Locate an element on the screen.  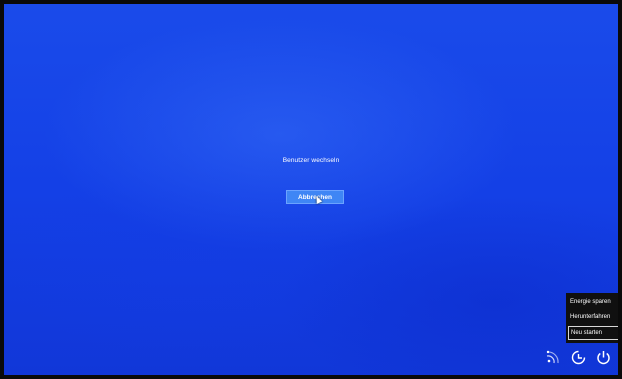
ease-of-access-icon is located at coordinates (578, 357).